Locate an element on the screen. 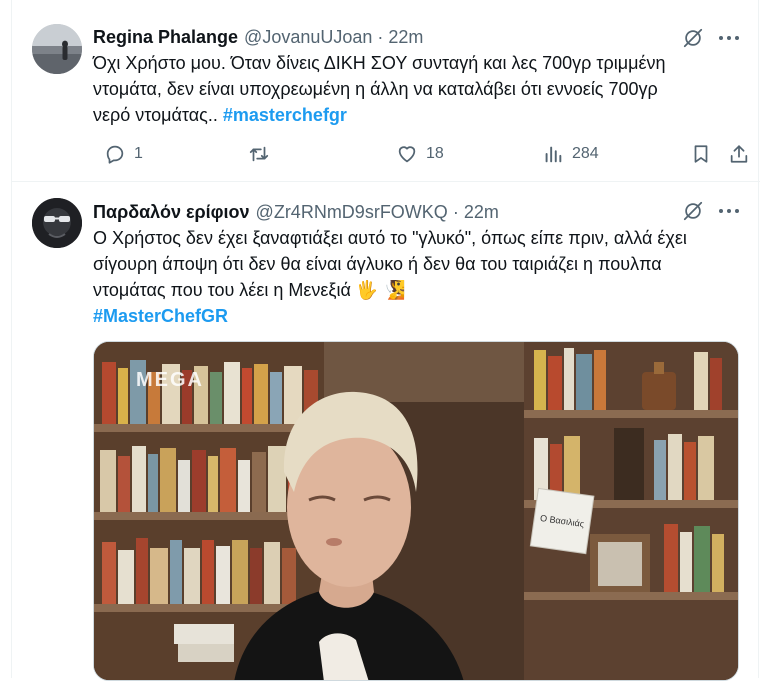 This screenshot has width=767, height=681. tweet-text-fragment: νερό ντομάτας.. is located at coordinates (155, 115).